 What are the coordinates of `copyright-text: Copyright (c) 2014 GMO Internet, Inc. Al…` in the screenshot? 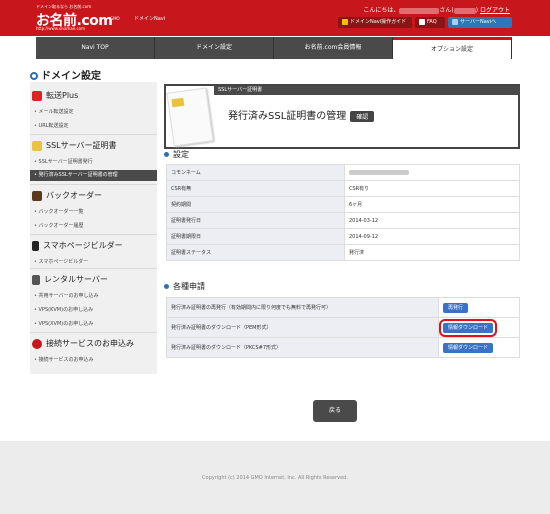 It's located at (275, 478).